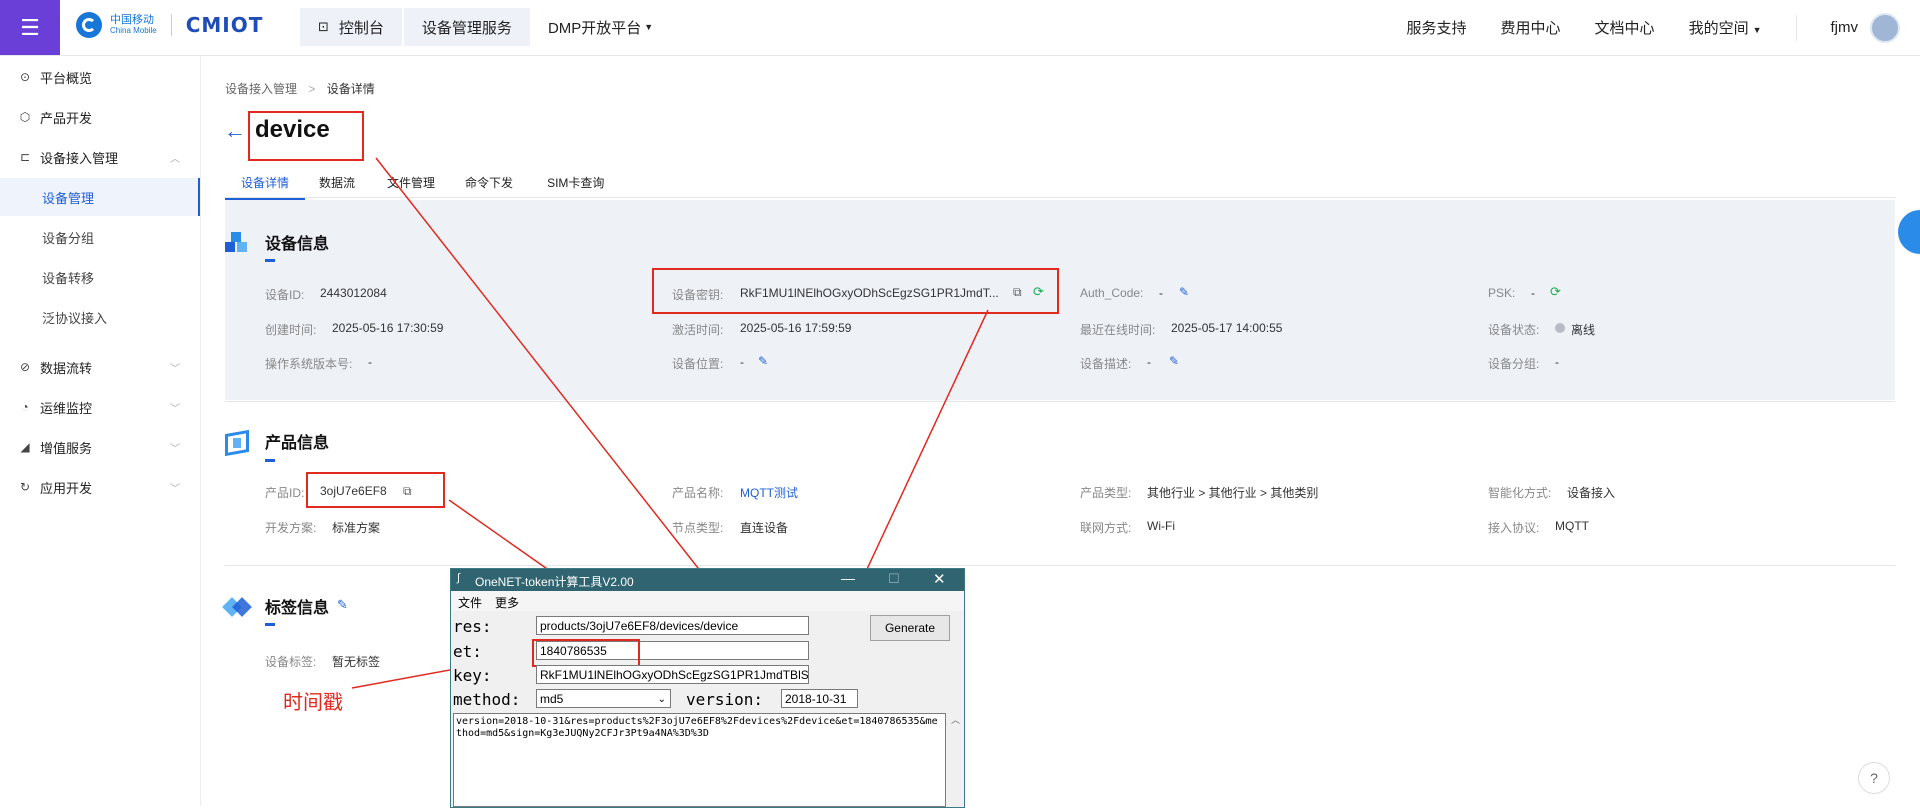  I want to click on menu-more: 更多, so click(507, 602).